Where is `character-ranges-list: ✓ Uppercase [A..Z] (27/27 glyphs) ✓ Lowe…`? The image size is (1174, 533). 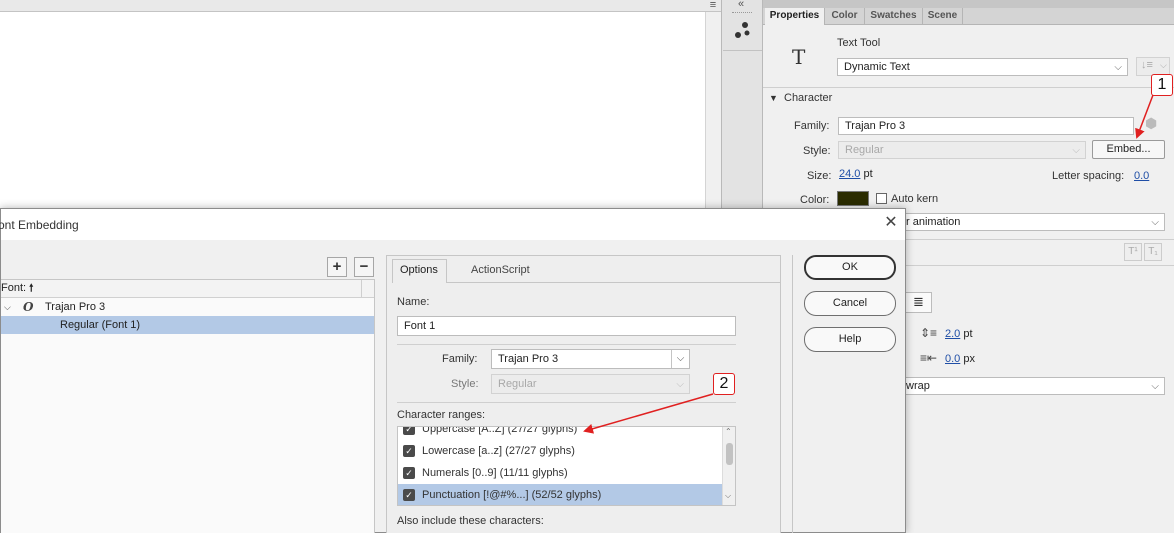 character-ranges-list: ✓ Uppercase [A..Z] (27/27 glyphs) ✓ Lowe… is located at coordinates (566, 466).